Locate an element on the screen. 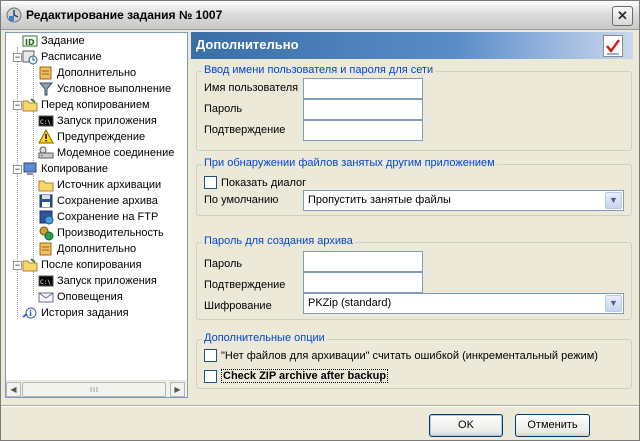 Image resolution: width=640 pixels, height=441 pixels. panel-header: Дополнительно is located at coordinates (412, 45).